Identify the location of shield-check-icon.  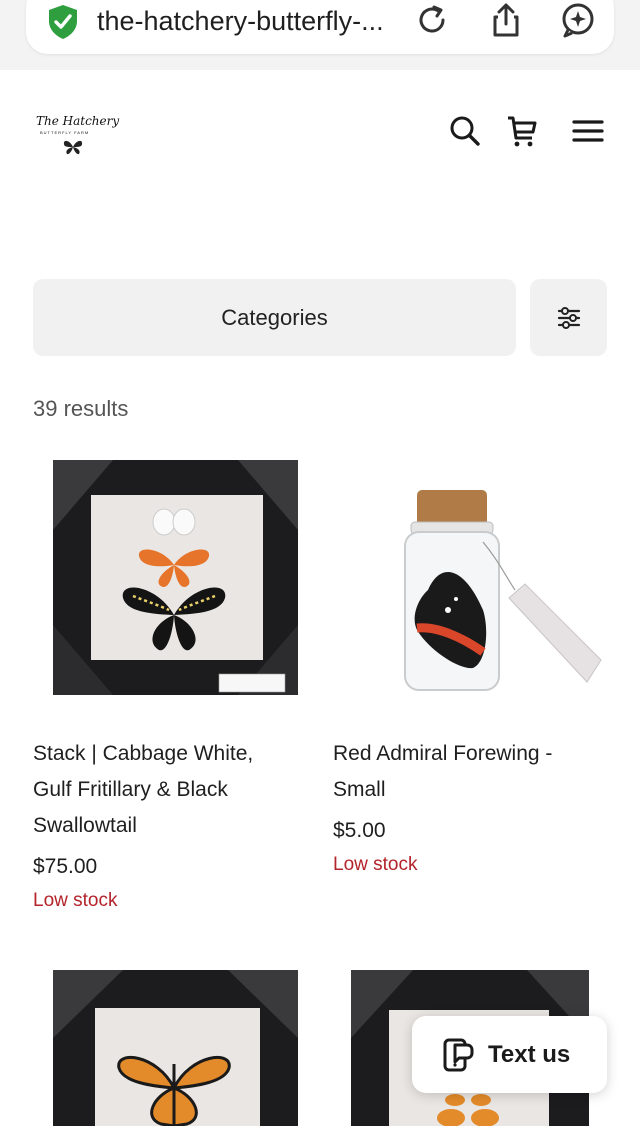
(63, 22).